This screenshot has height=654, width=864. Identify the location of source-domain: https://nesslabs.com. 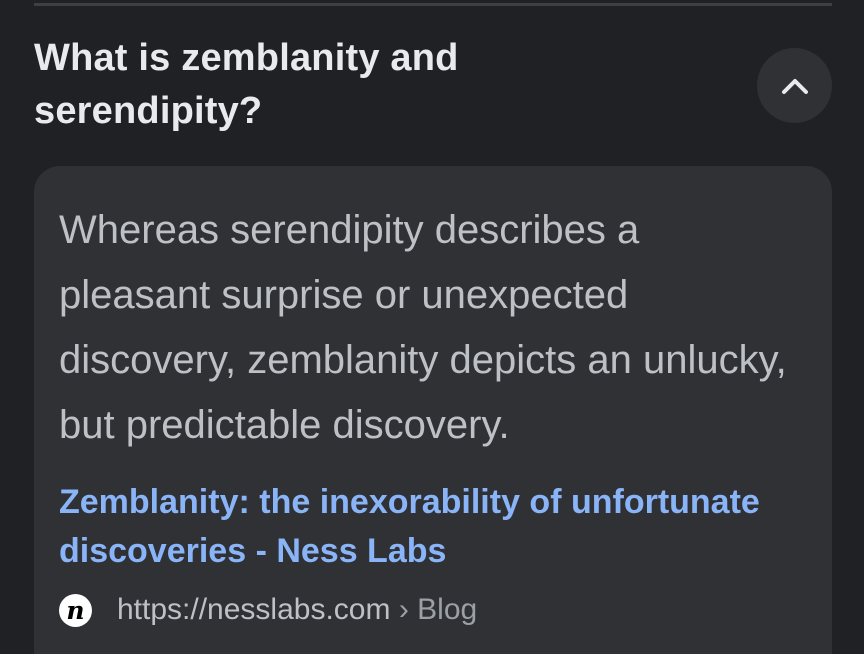
(254, 609).